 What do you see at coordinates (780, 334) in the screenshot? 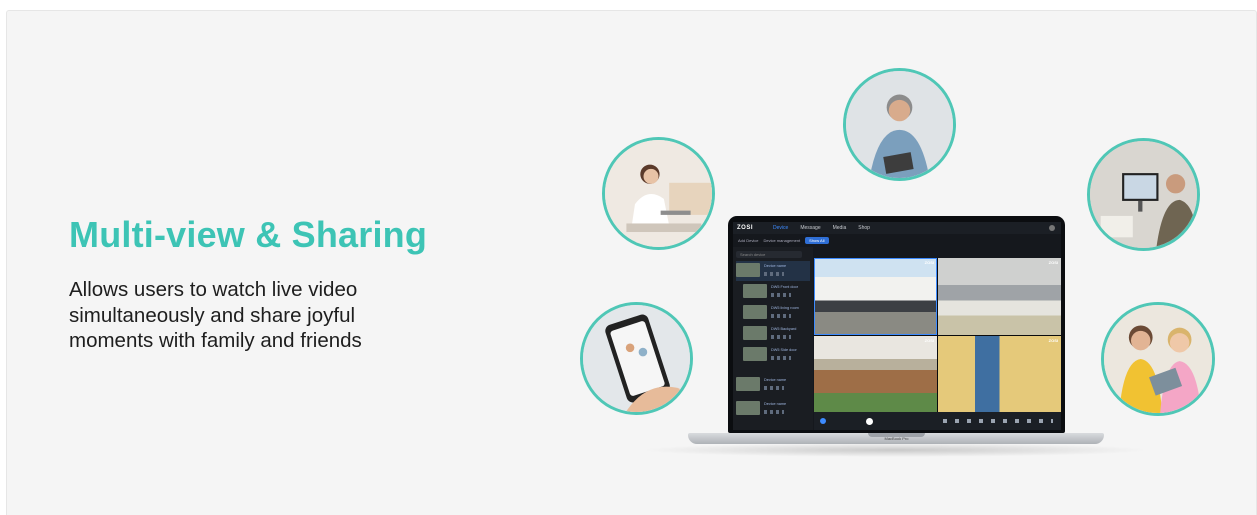
I see `device-item: DW5 Backyard` at bounding box center [780, 334].